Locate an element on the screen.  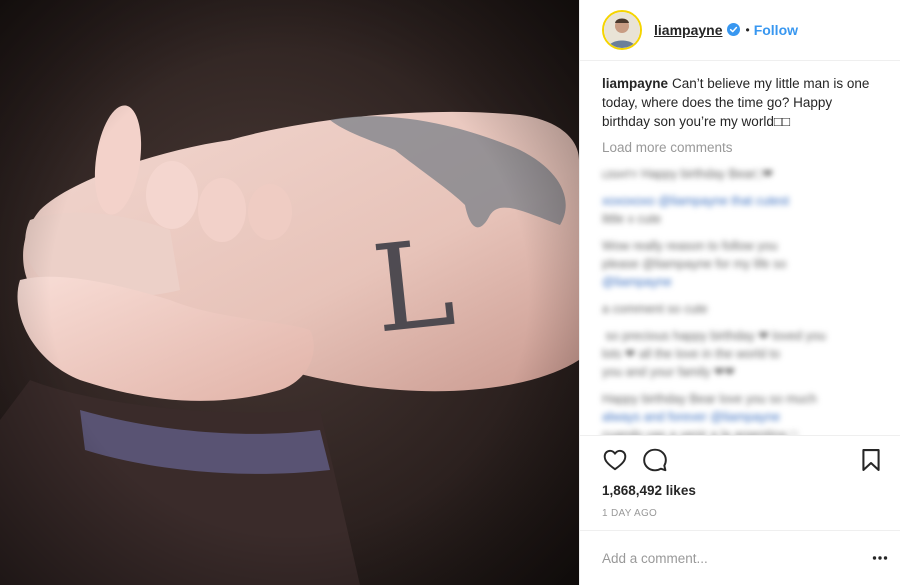
add-comment-input is located at coordinates (737, 558).